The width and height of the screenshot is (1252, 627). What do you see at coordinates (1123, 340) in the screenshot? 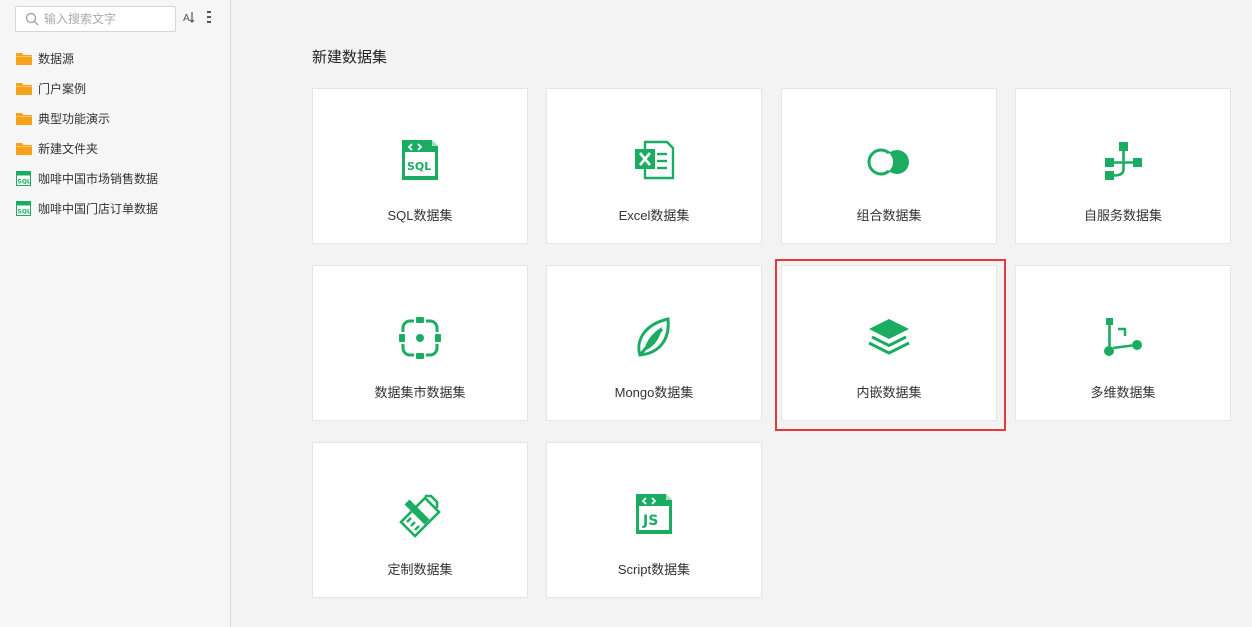
I see `multidimensional-icon` at bounding box center [1123, 340].